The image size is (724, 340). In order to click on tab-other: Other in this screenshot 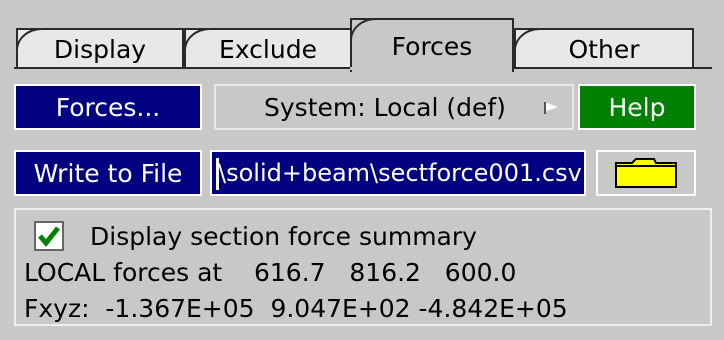, I will do `click(604, 48)`.